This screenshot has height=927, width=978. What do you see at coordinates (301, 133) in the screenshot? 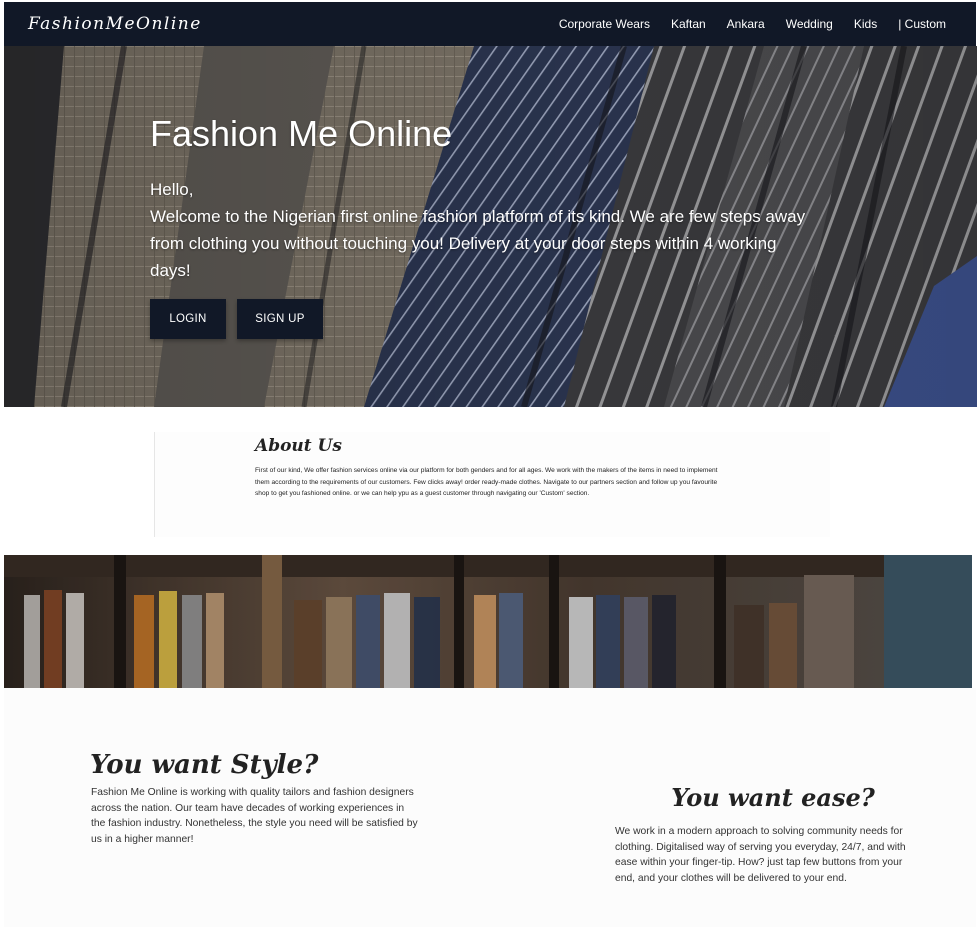
I see `hero-title: Fashion Me Online` at bounding box center [301, 133].